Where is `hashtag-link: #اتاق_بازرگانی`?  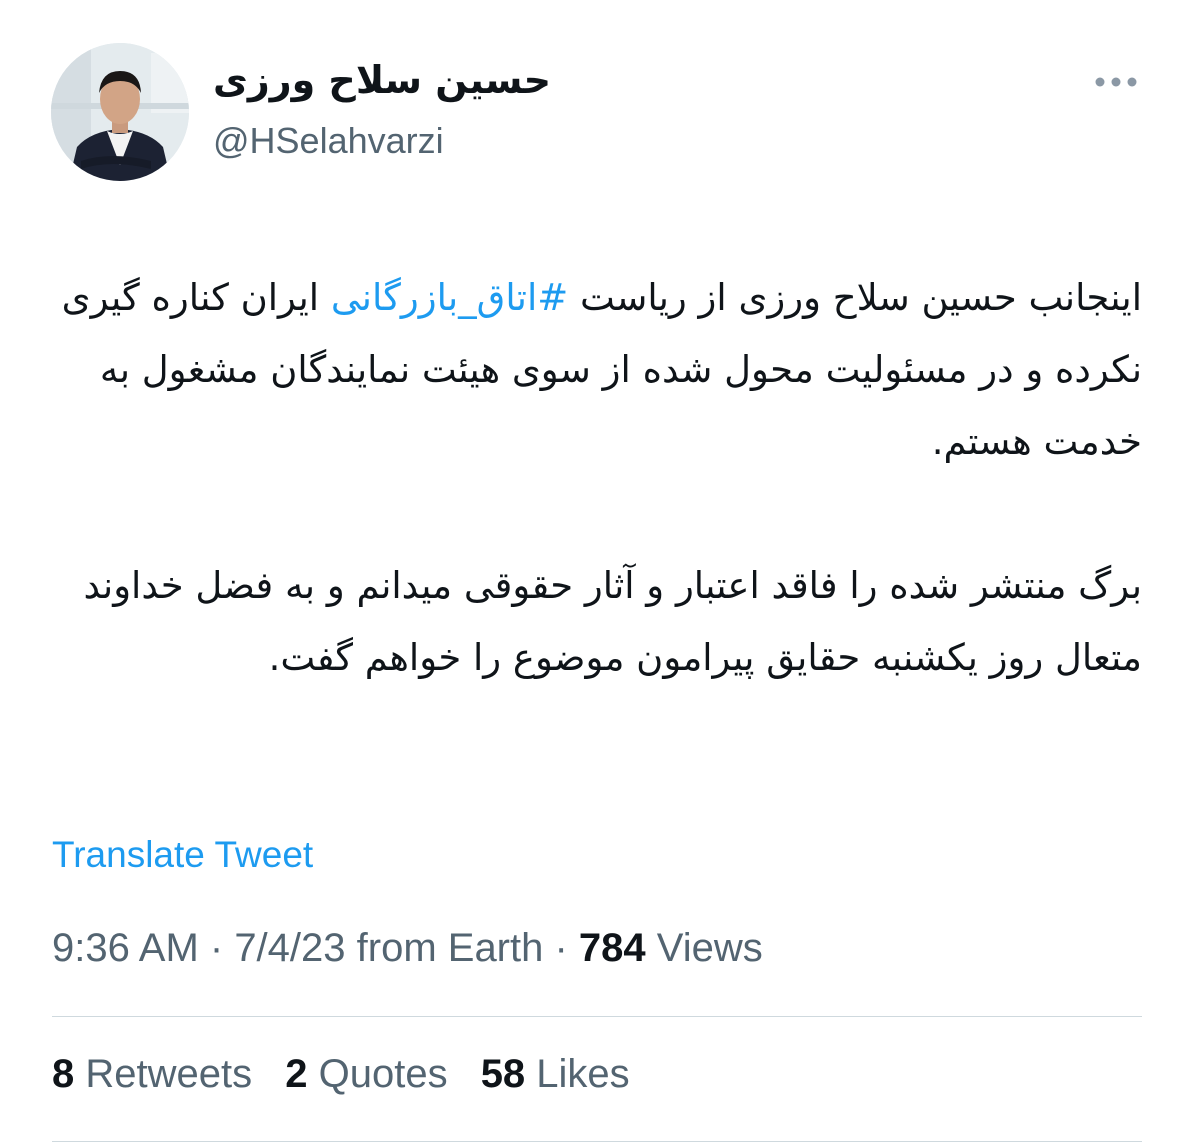
hashtag-link: #اتاق_بازرگانی is located at coordinates (449, 297).